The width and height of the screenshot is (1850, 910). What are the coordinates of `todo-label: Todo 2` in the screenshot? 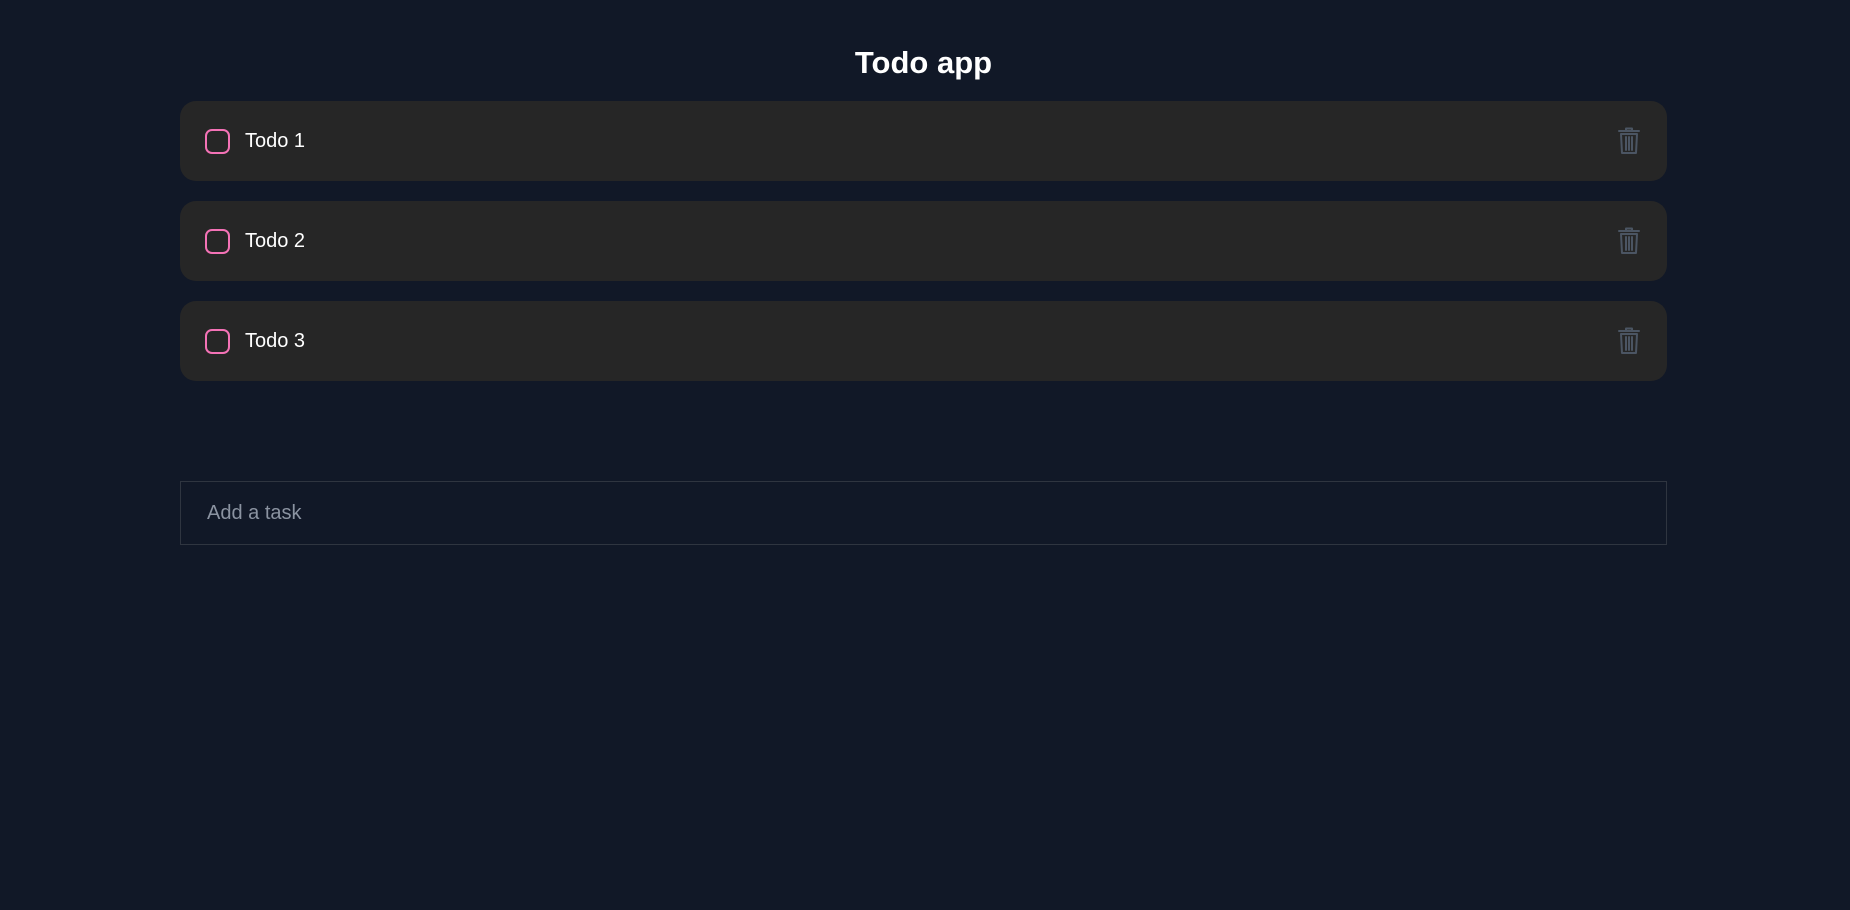 It's located at (275, 240).